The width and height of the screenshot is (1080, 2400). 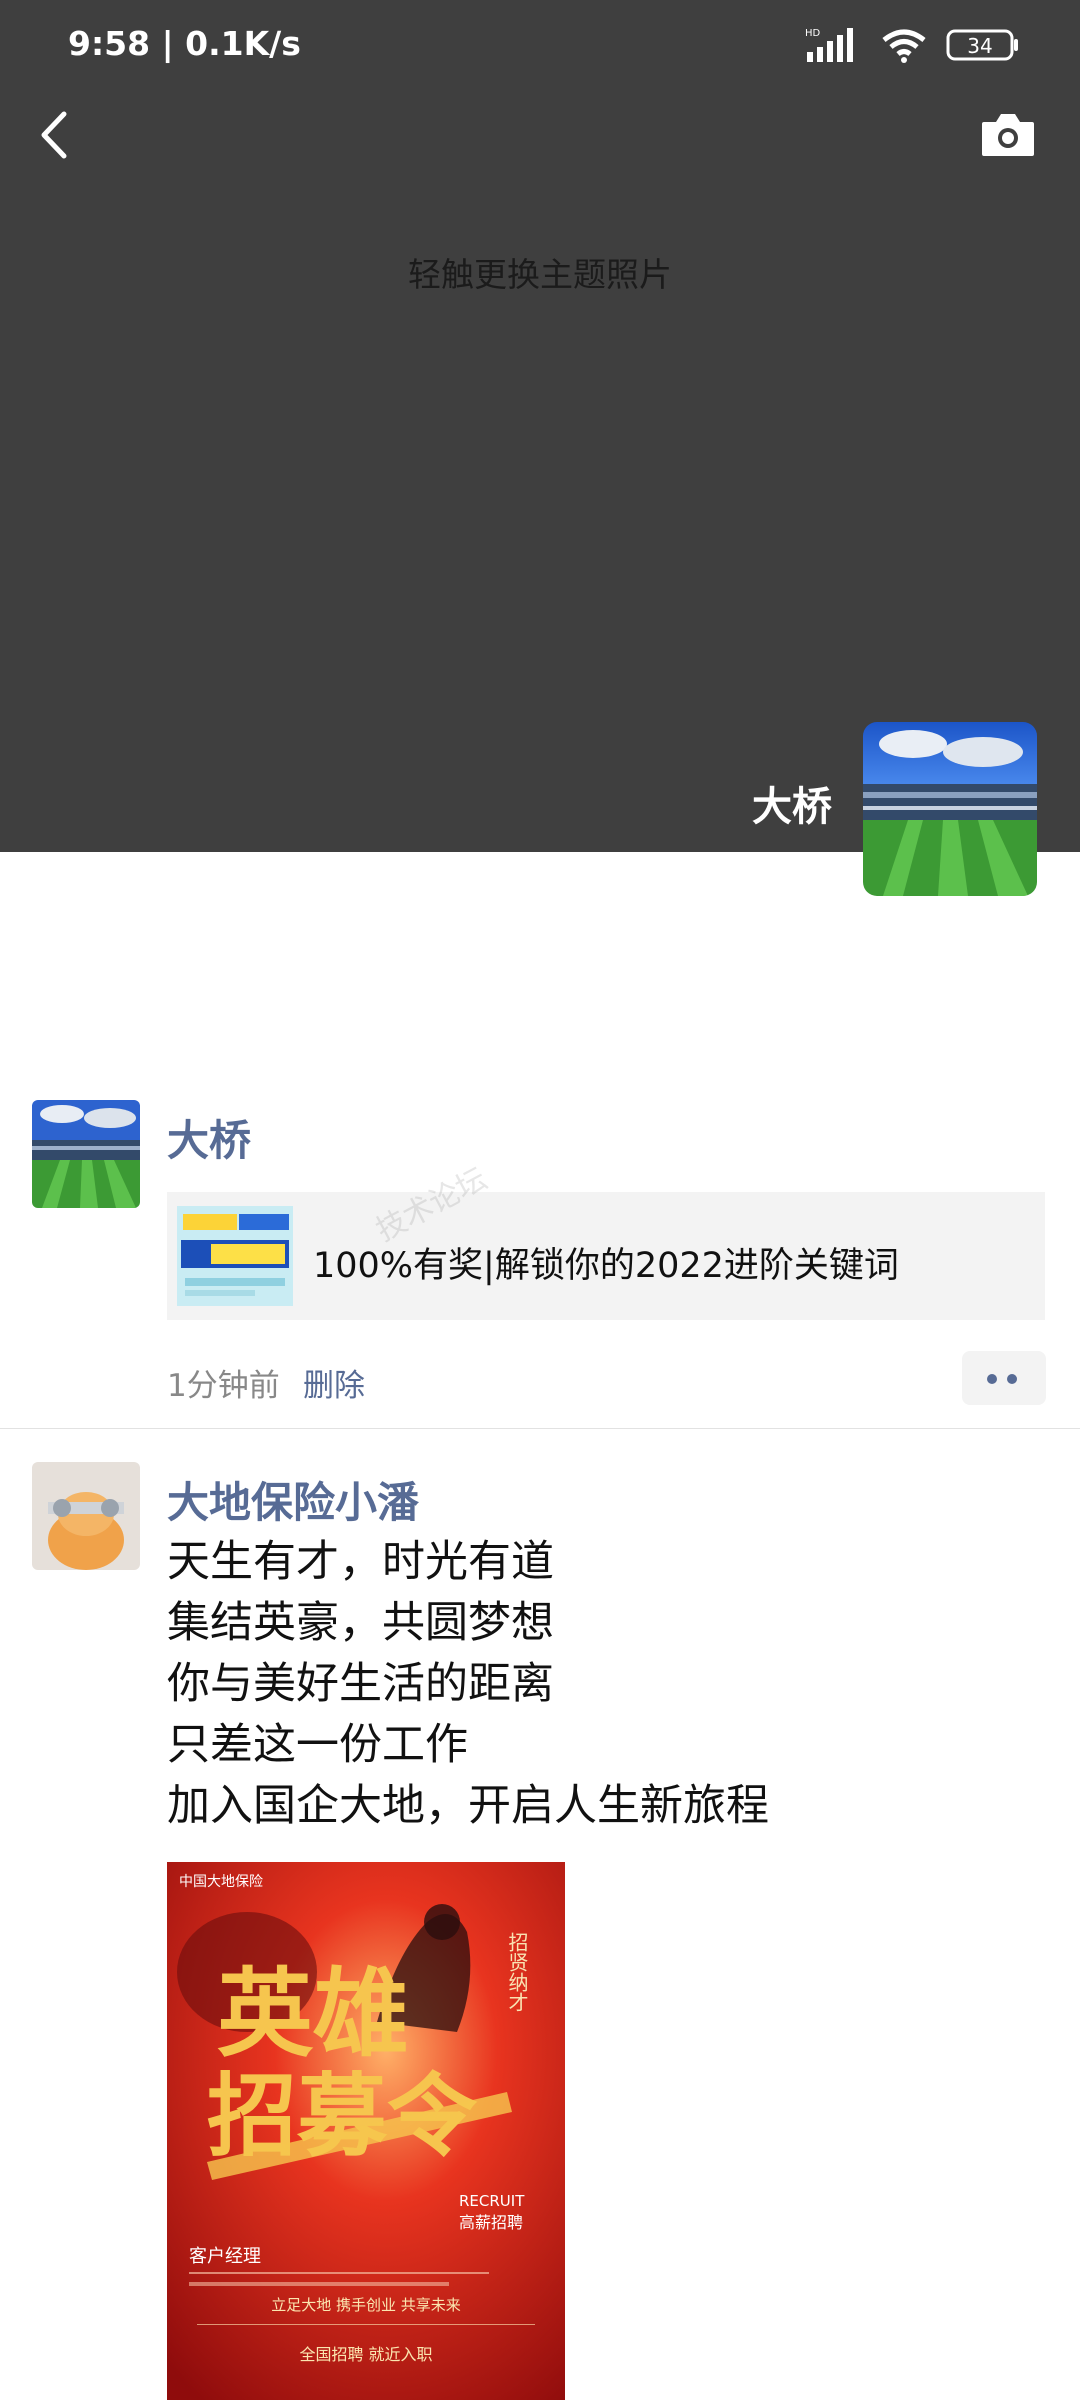 What do you see at coordinates (209, 1137) in the screenshot?
I see `post-username: 大桥` at bounding box center [209, 1137].